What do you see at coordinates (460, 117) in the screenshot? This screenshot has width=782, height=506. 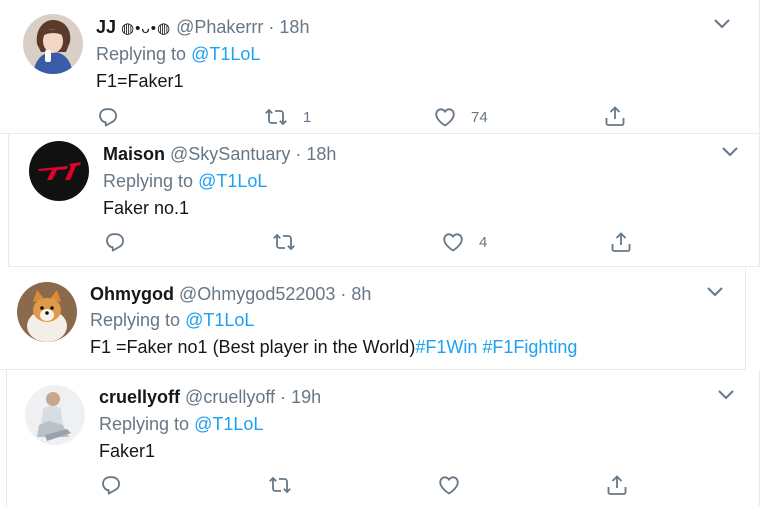 I see `like-button: 74` at bounding box center [460, 117].